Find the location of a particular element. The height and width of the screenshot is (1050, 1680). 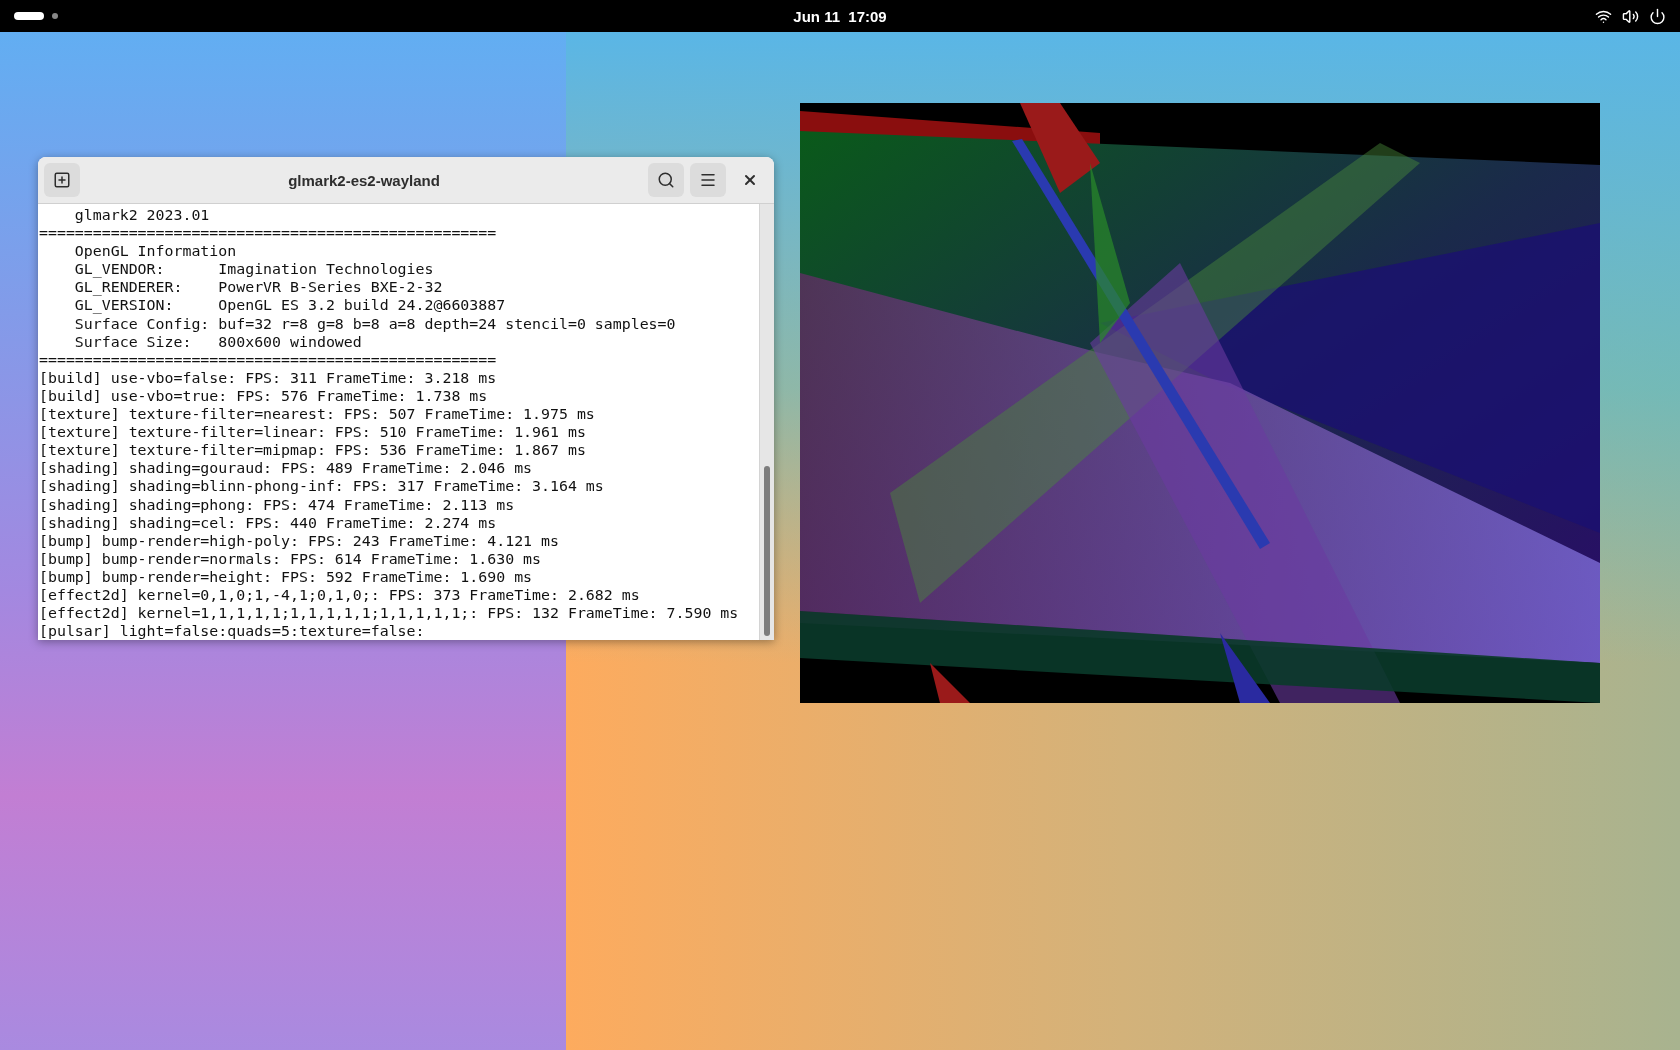

search-button is located at coordinates (666, 180).